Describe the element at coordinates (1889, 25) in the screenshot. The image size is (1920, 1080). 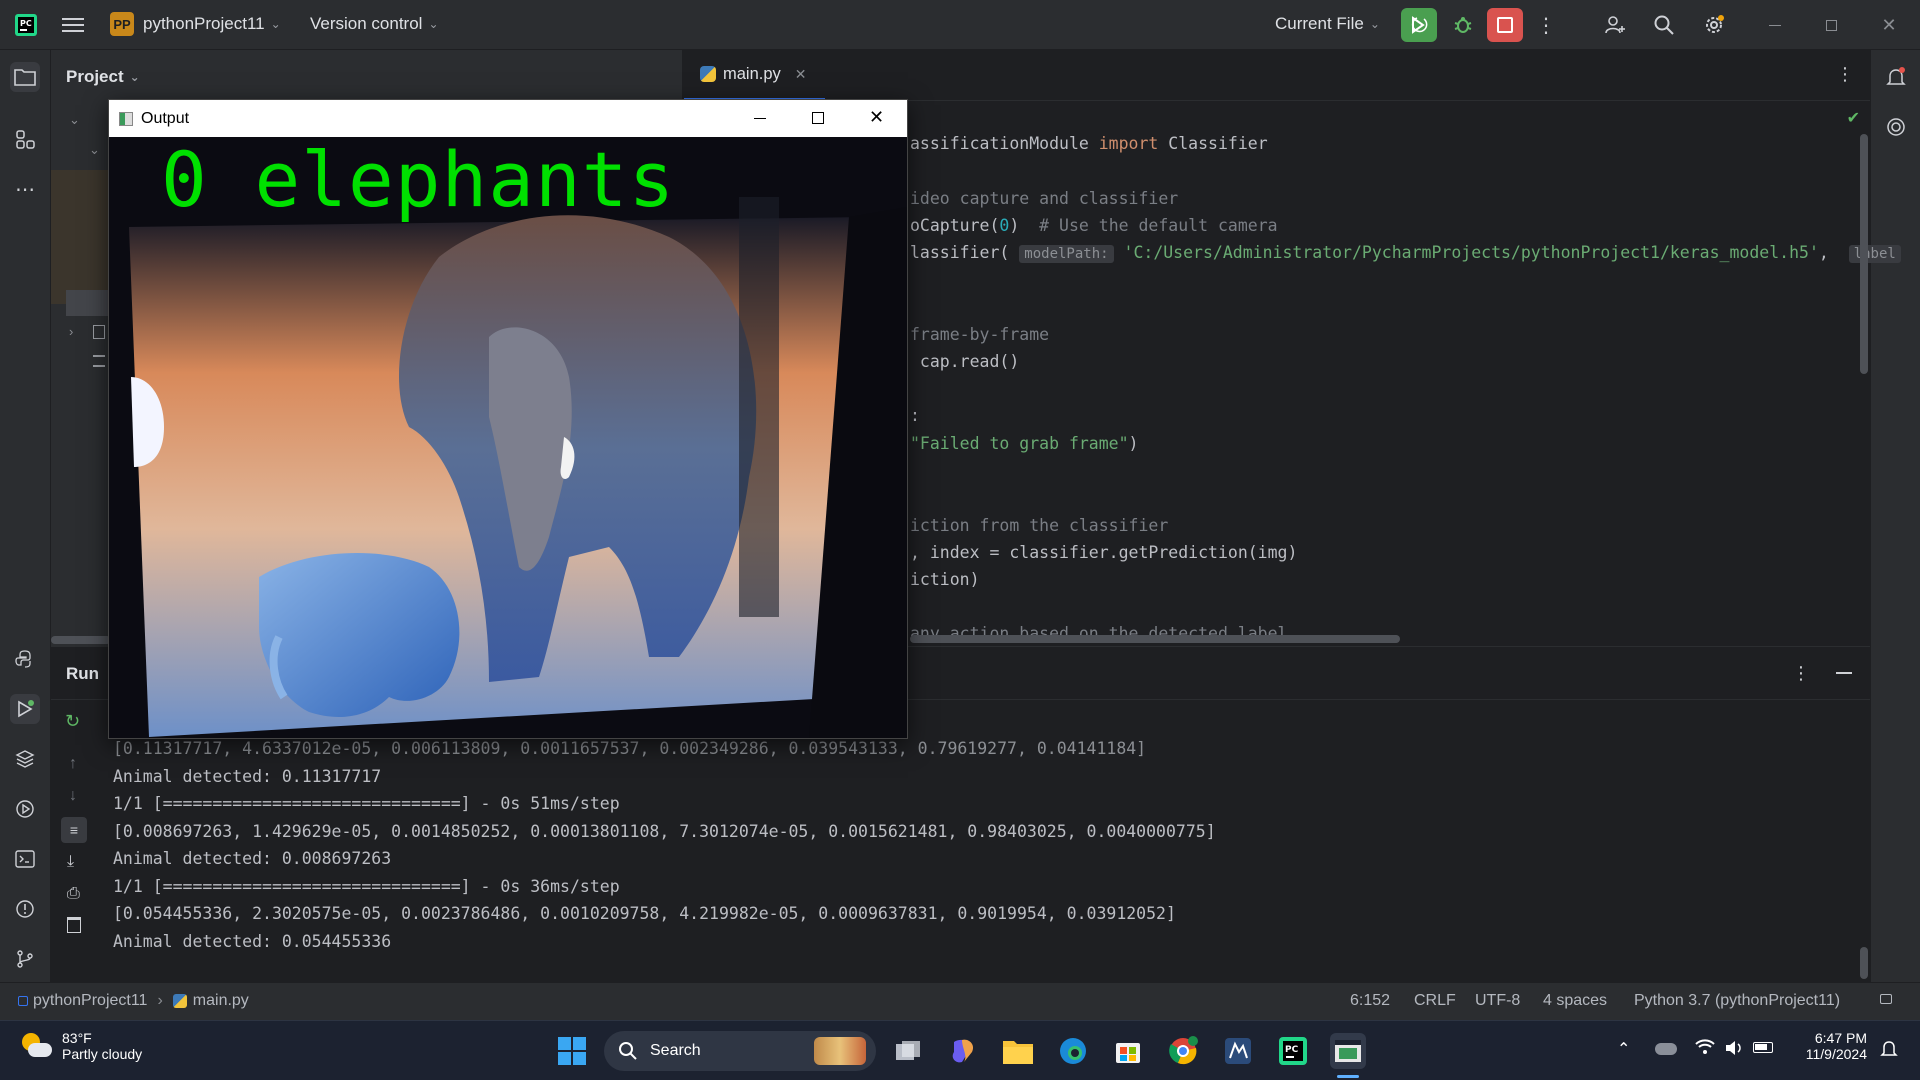
I see `close-window-icon: ✕` at that location.